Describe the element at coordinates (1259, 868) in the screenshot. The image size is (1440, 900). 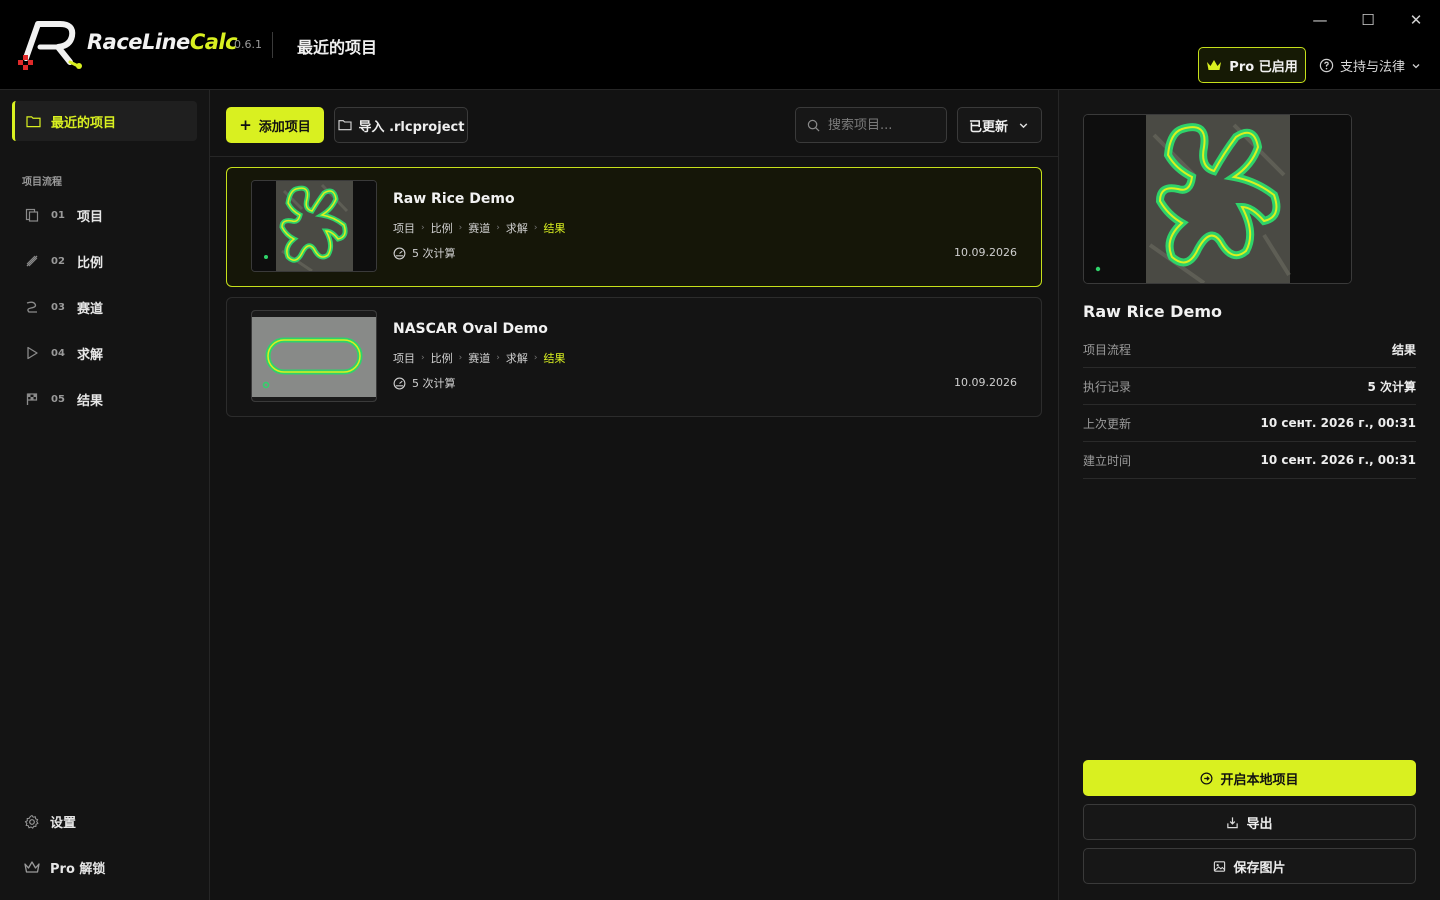
I see `save-image-label: 保存图片` at that location.